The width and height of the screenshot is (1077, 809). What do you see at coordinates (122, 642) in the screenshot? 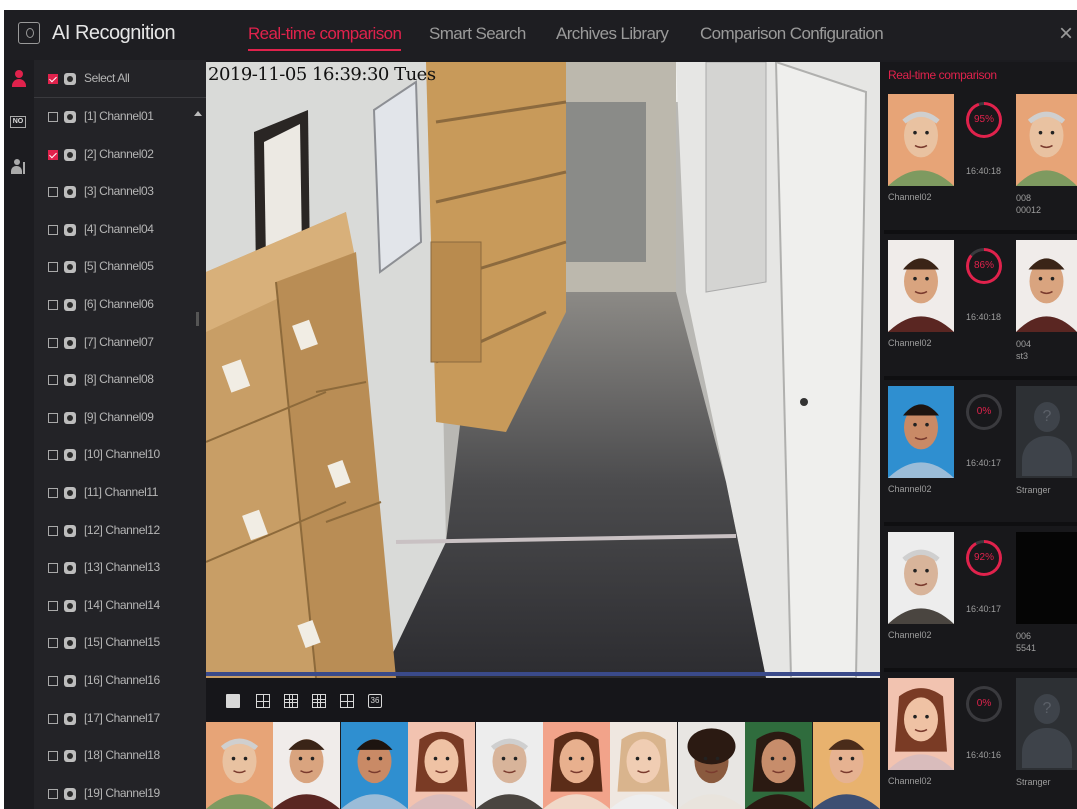
I see `channel-label: [15] Channel15` at bounding box center [122, 642].